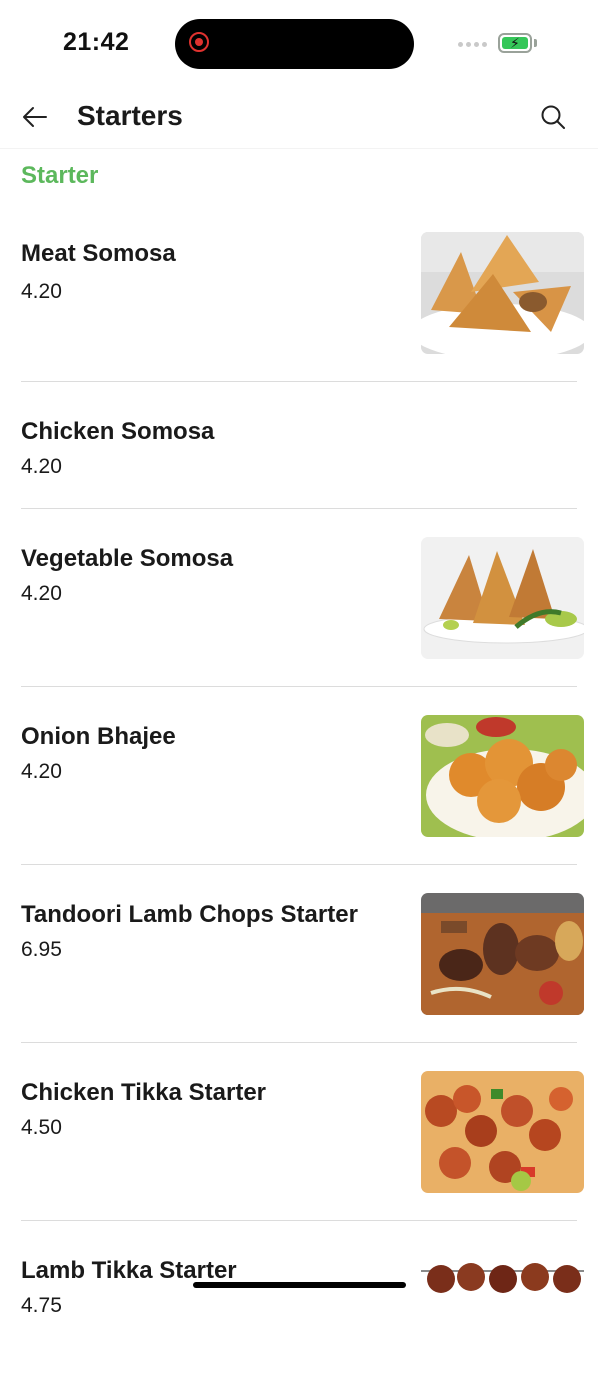 This screenshot has width=598, height=1399. Describe the element at coordinates (129, 1270) in the screenshot. I see `item-name: Lamb Tikka Starter` at that location.